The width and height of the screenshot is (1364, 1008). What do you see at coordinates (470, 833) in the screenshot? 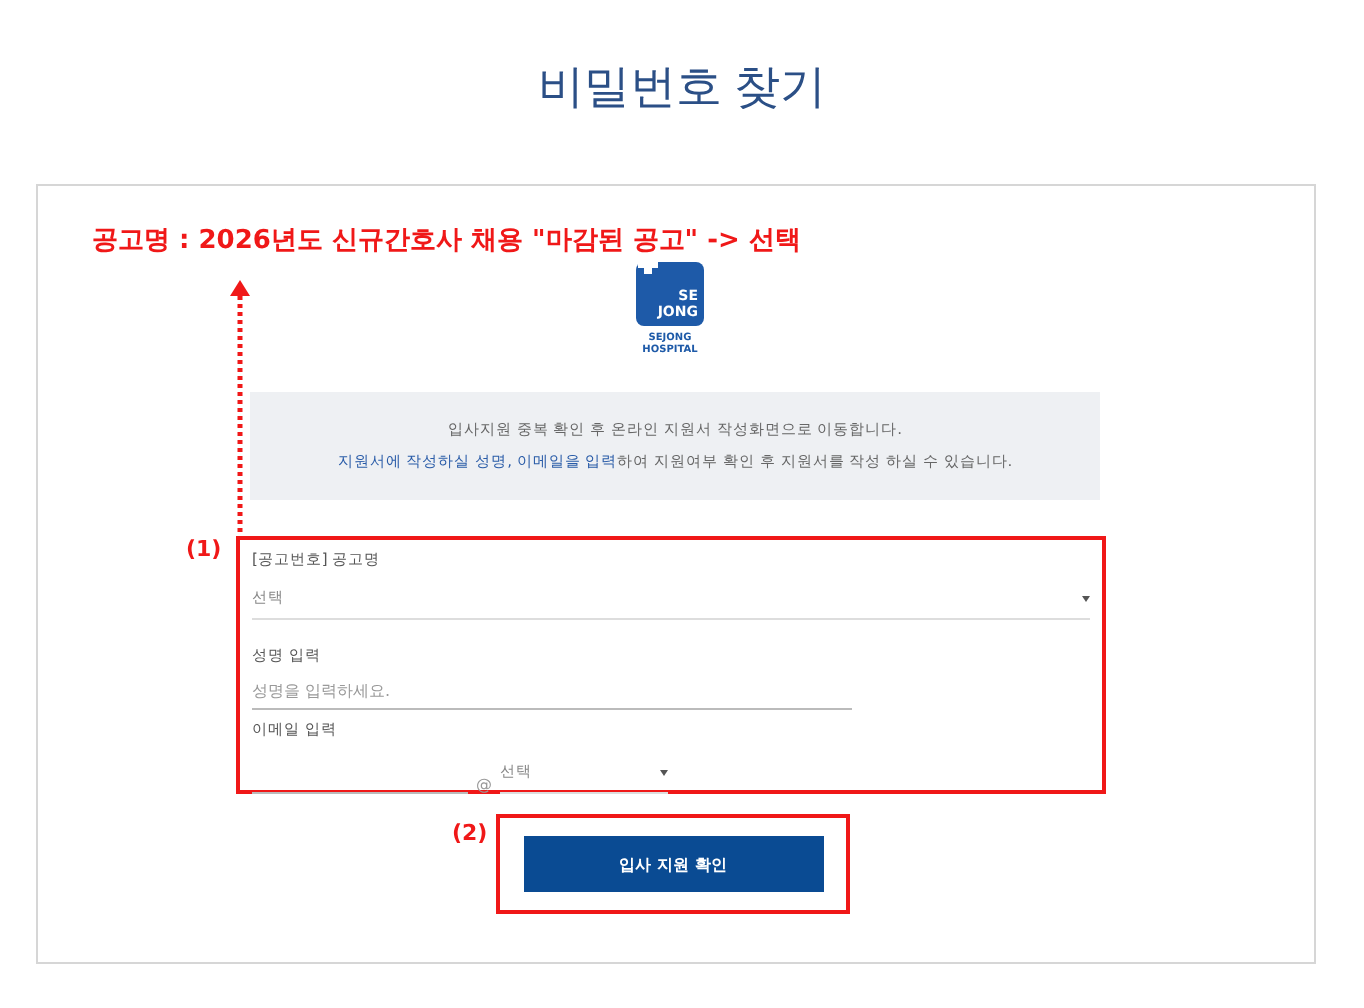
I see `annotation-marker: (2)` at bounding box center [470, 833].